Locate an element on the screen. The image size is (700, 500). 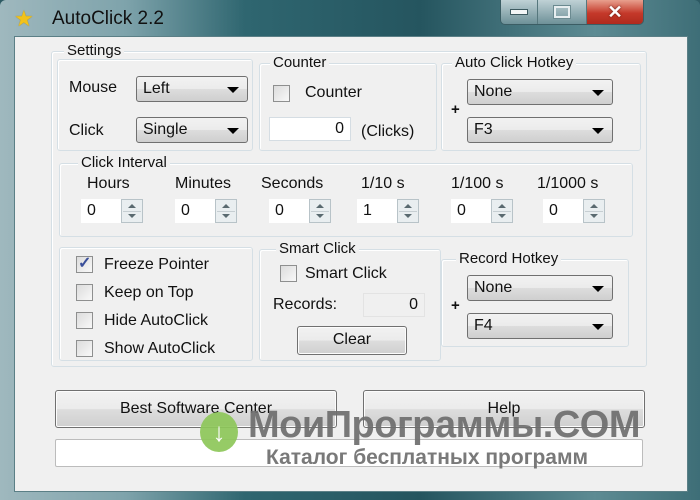
auto-click-modifier-select: None is located at coordinates (540, 92).